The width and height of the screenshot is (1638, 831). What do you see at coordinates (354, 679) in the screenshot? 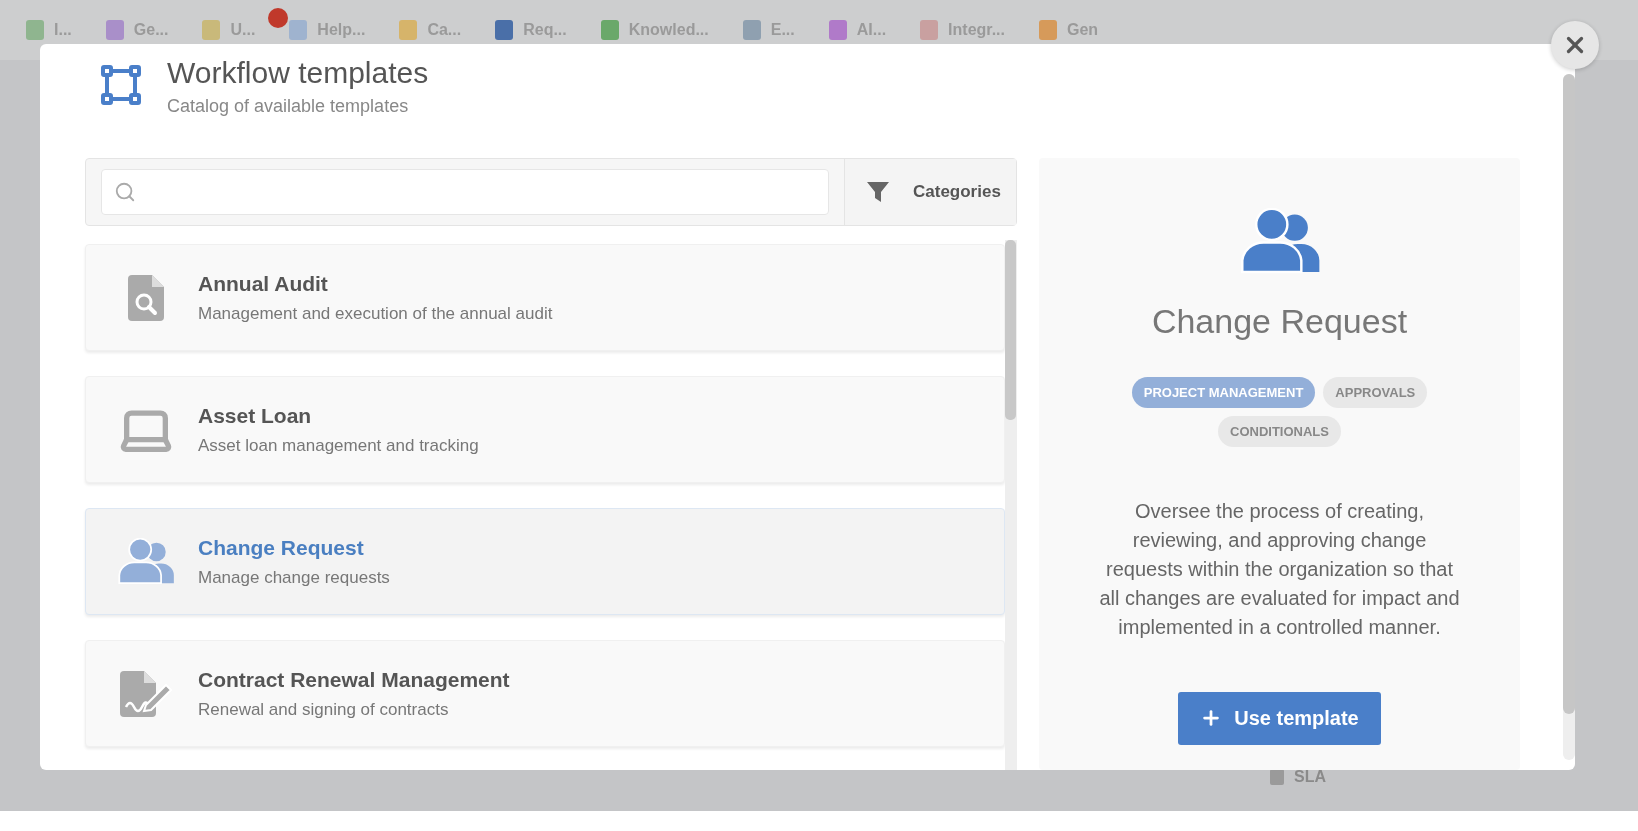
I see `template-name: Contract Renewal Management` at bounding box center [354, 679].